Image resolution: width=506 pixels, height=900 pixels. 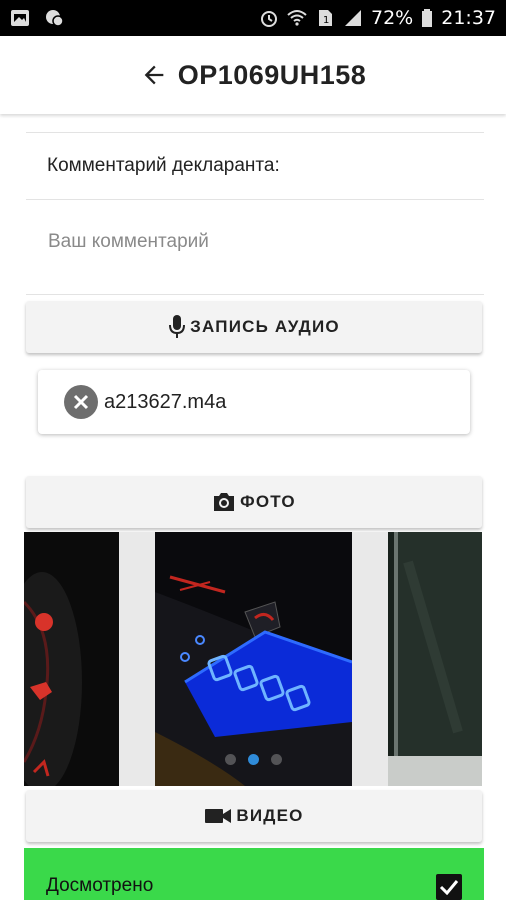 I want to click on app-bar: OP1069UH158, so click(x=253, y=75).